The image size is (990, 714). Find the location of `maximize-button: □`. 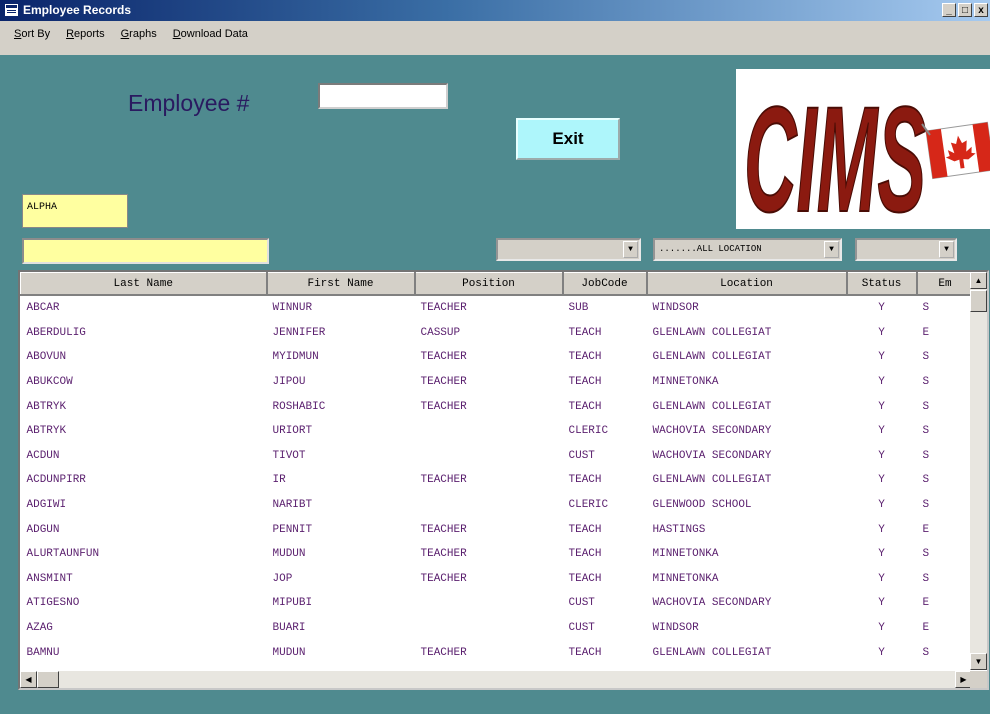

maximize-button: □ is located at coordinates (965, 10).